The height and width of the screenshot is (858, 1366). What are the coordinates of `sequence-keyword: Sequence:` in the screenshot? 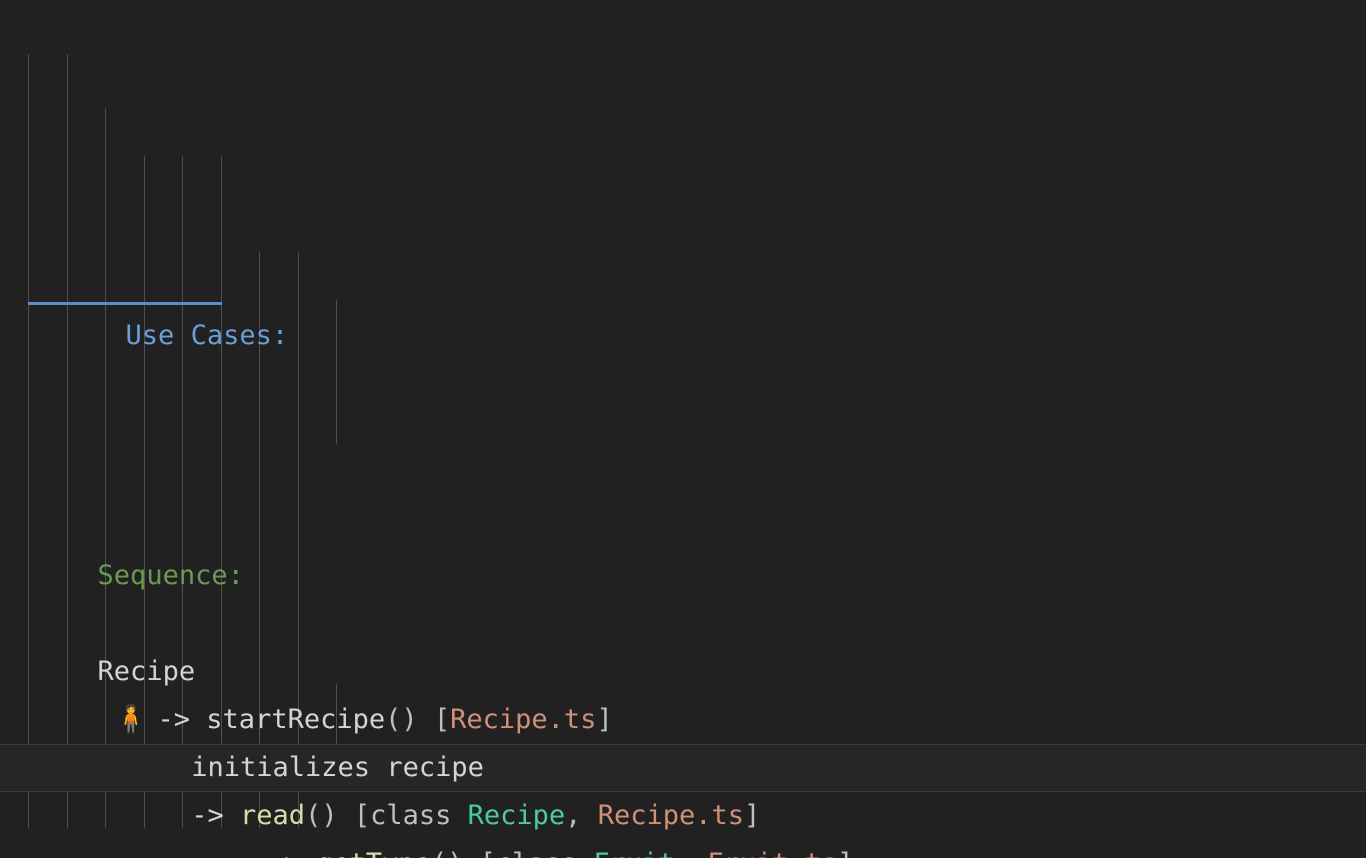 It's located at (170, 575).